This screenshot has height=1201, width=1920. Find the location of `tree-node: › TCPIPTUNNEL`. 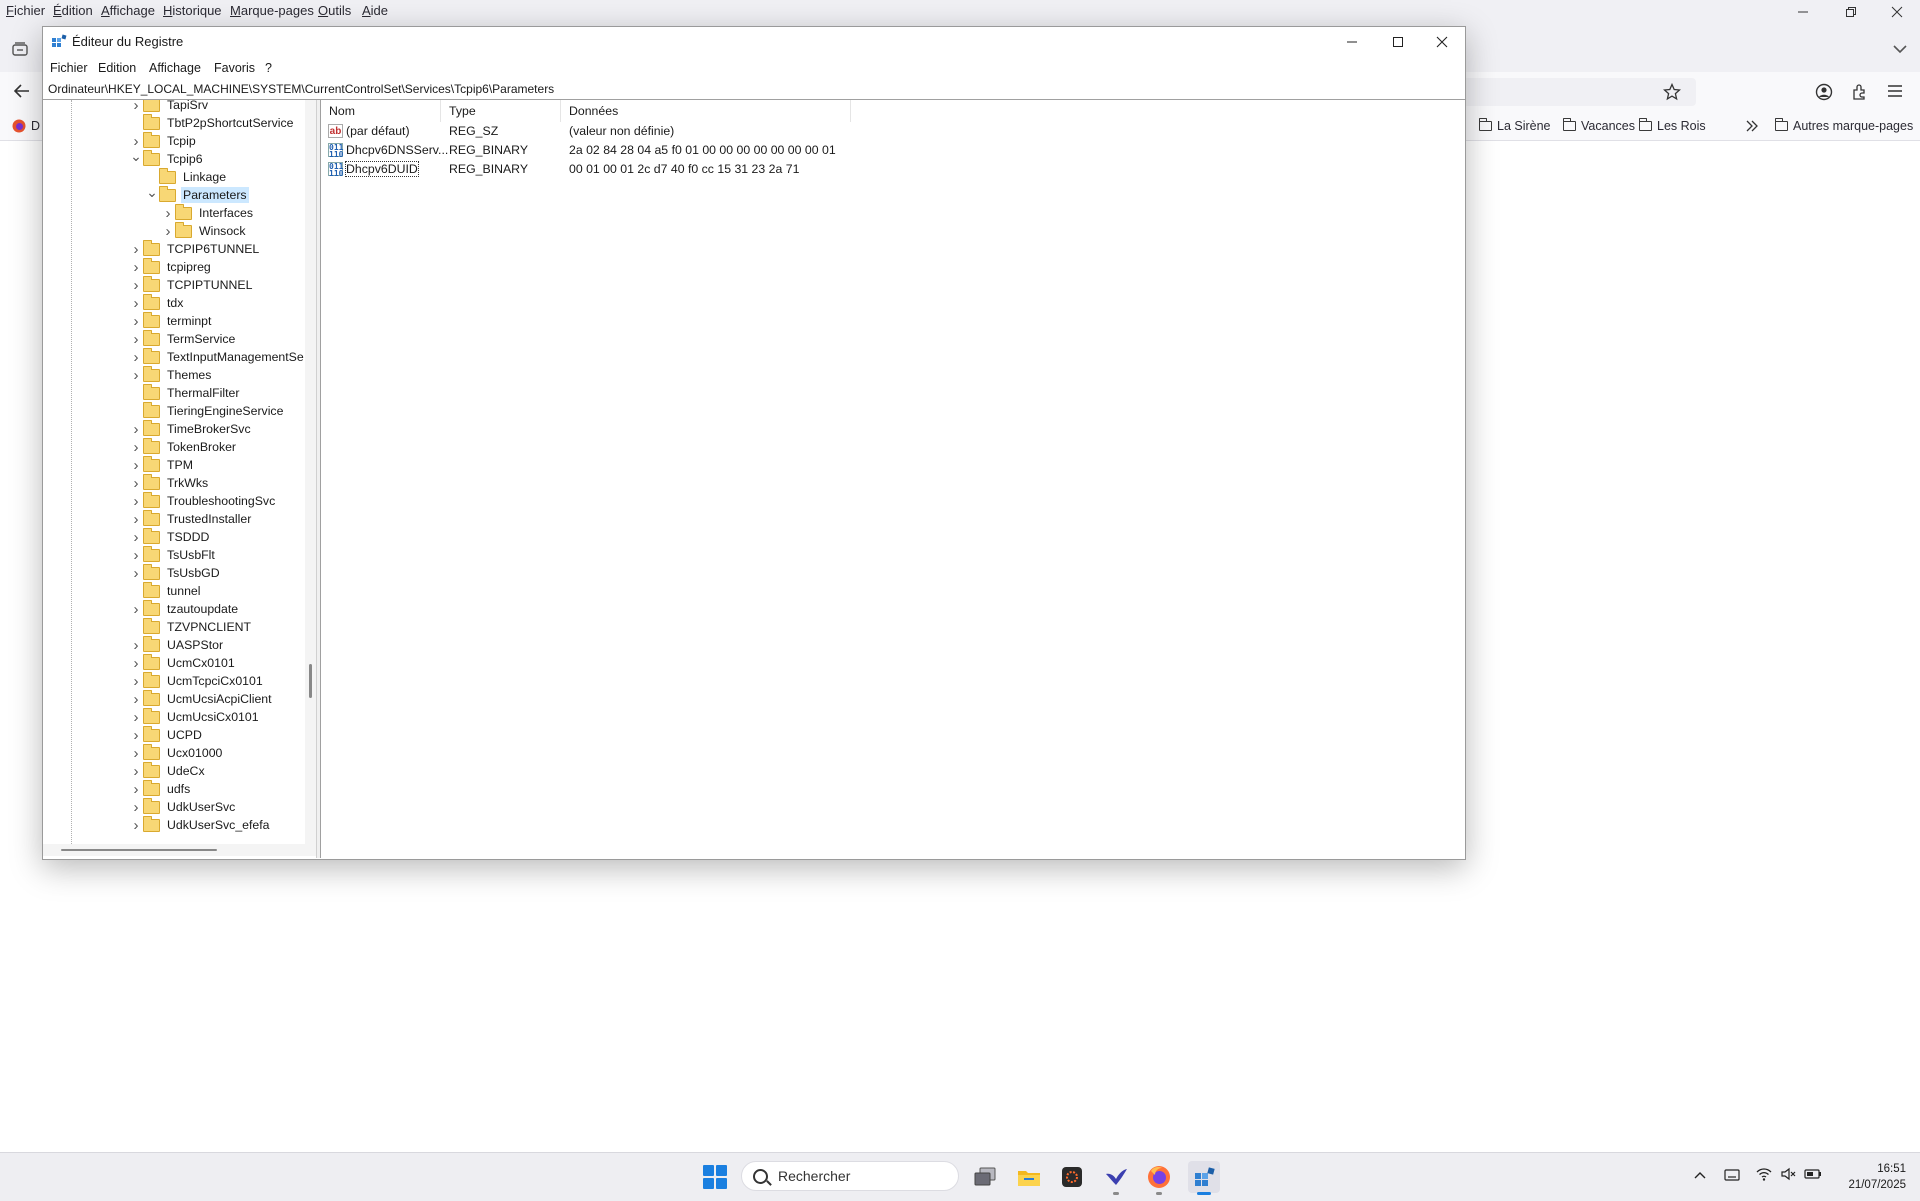

tree-node: › TCPIPTUNNEL is located at coordinates (191, 284).